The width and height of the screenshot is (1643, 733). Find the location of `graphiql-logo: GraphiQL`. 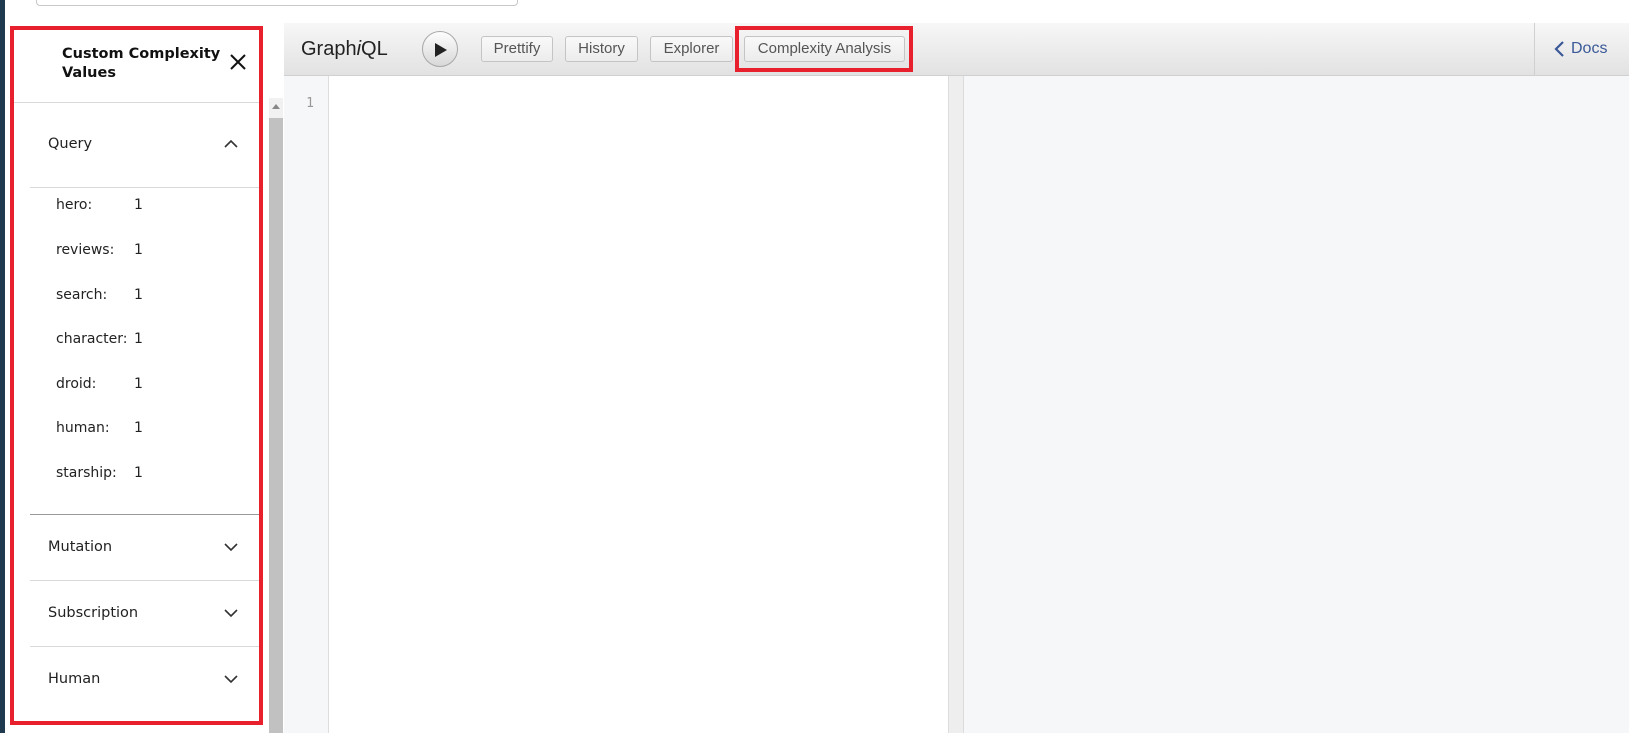

graphiql-logo: GraphiQL is located at coordinates (344, 49).